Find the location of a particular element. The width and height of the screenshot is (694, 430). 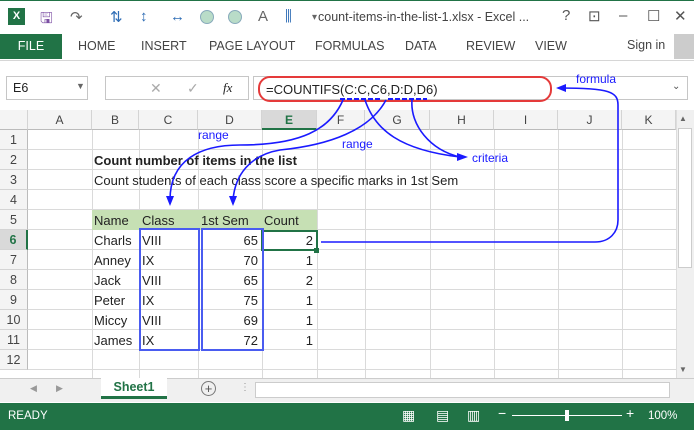

zoom-level: 100% is located at coordinates (662, 416).